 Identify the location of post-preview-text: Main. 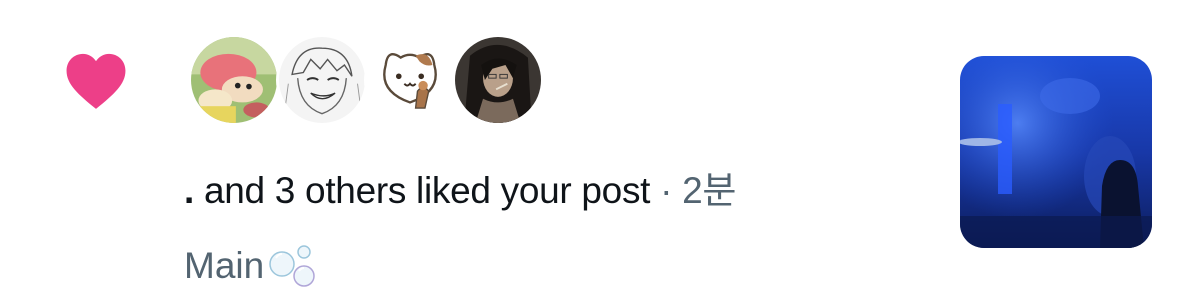
(254, 266).